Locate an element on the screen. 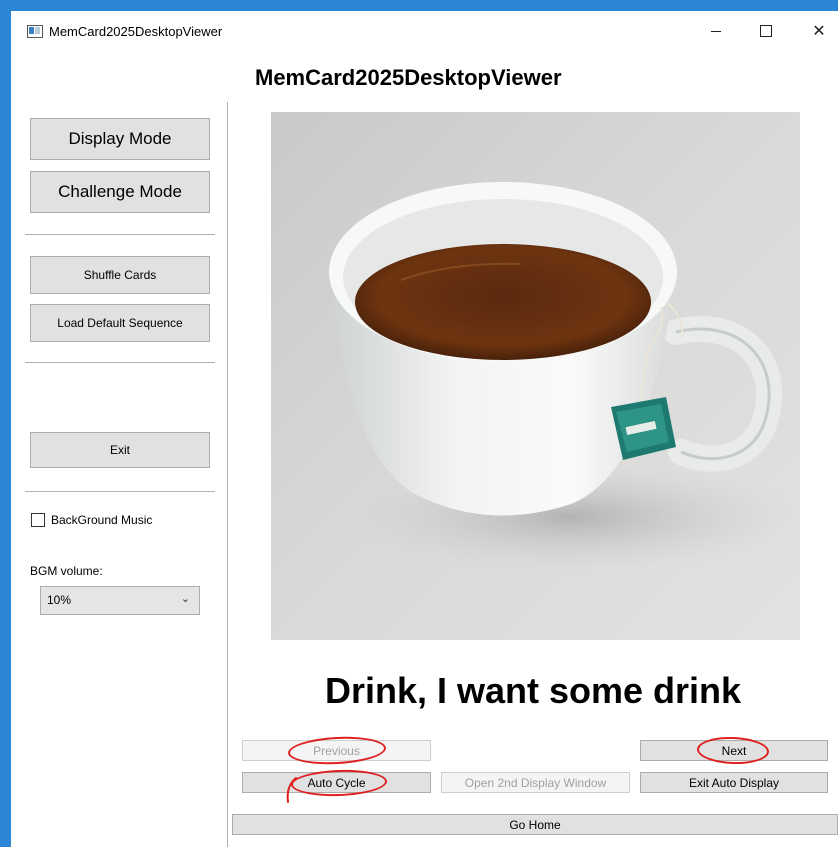 The height and width of the screenshot is (847, 838). bgm-volume-label: BGM volume: is located at coordinates (66, 571).